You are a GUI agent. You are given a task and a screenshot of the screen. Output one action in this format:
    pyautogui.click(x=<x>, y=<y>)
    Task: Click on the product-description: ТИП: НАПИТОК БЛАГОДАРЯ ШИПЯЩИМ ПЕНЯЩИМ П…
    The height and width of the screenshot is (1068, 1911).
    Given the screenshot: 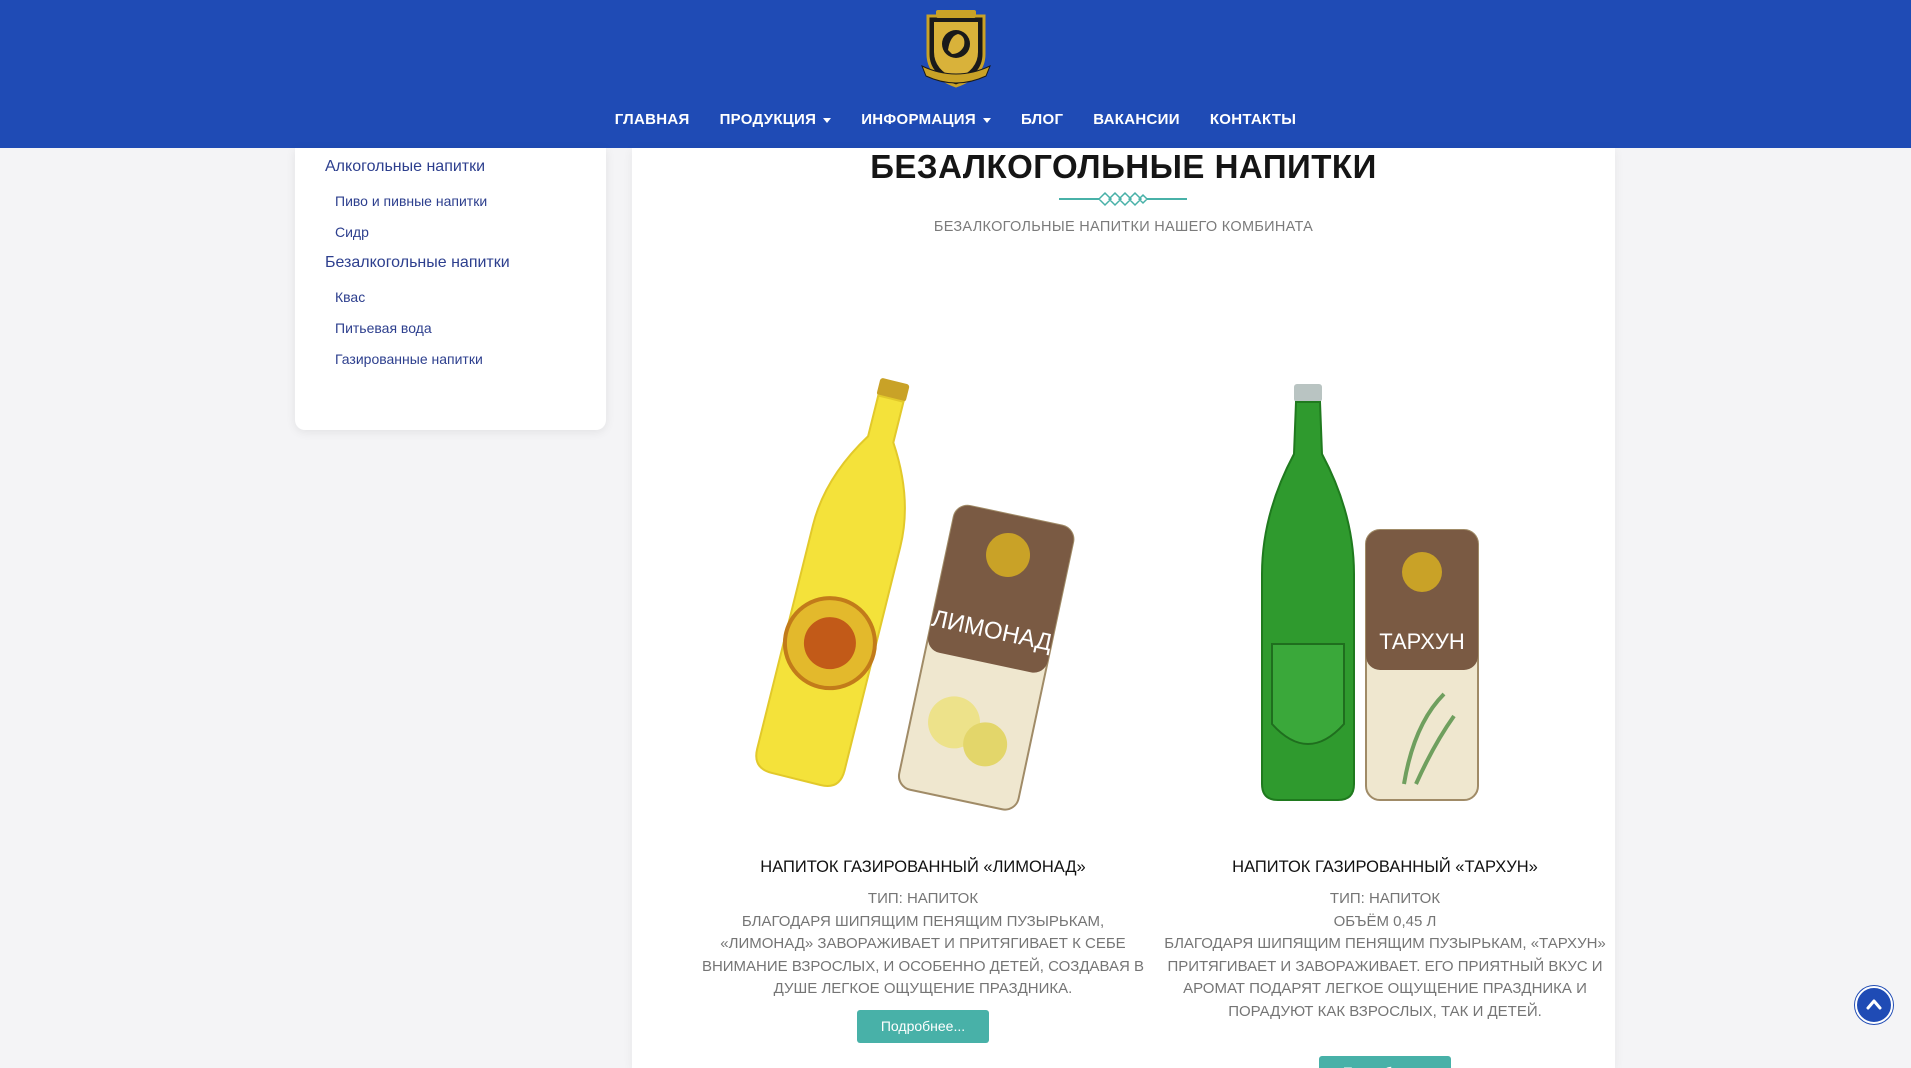 What is the action you would take?
    pyautogui.click(x=923, y=943)
    